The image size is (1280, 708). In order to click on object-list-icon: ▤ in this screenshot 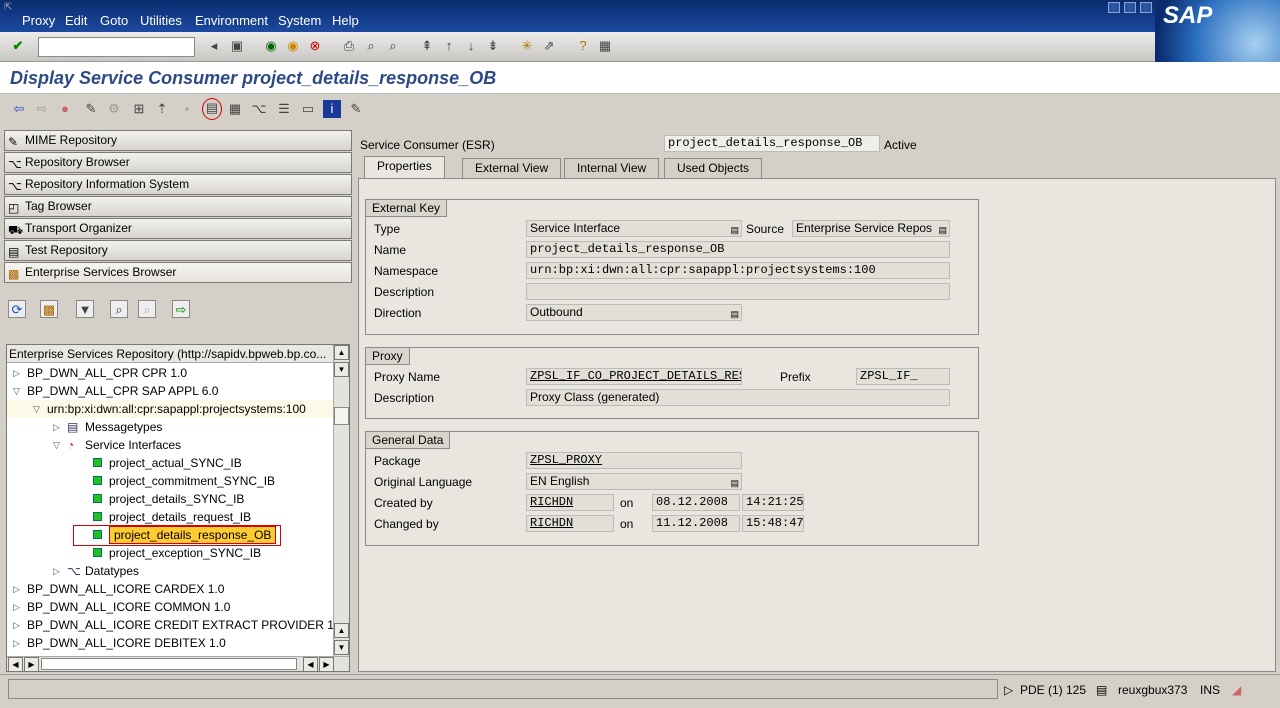, I will do `click(212, 109)`.